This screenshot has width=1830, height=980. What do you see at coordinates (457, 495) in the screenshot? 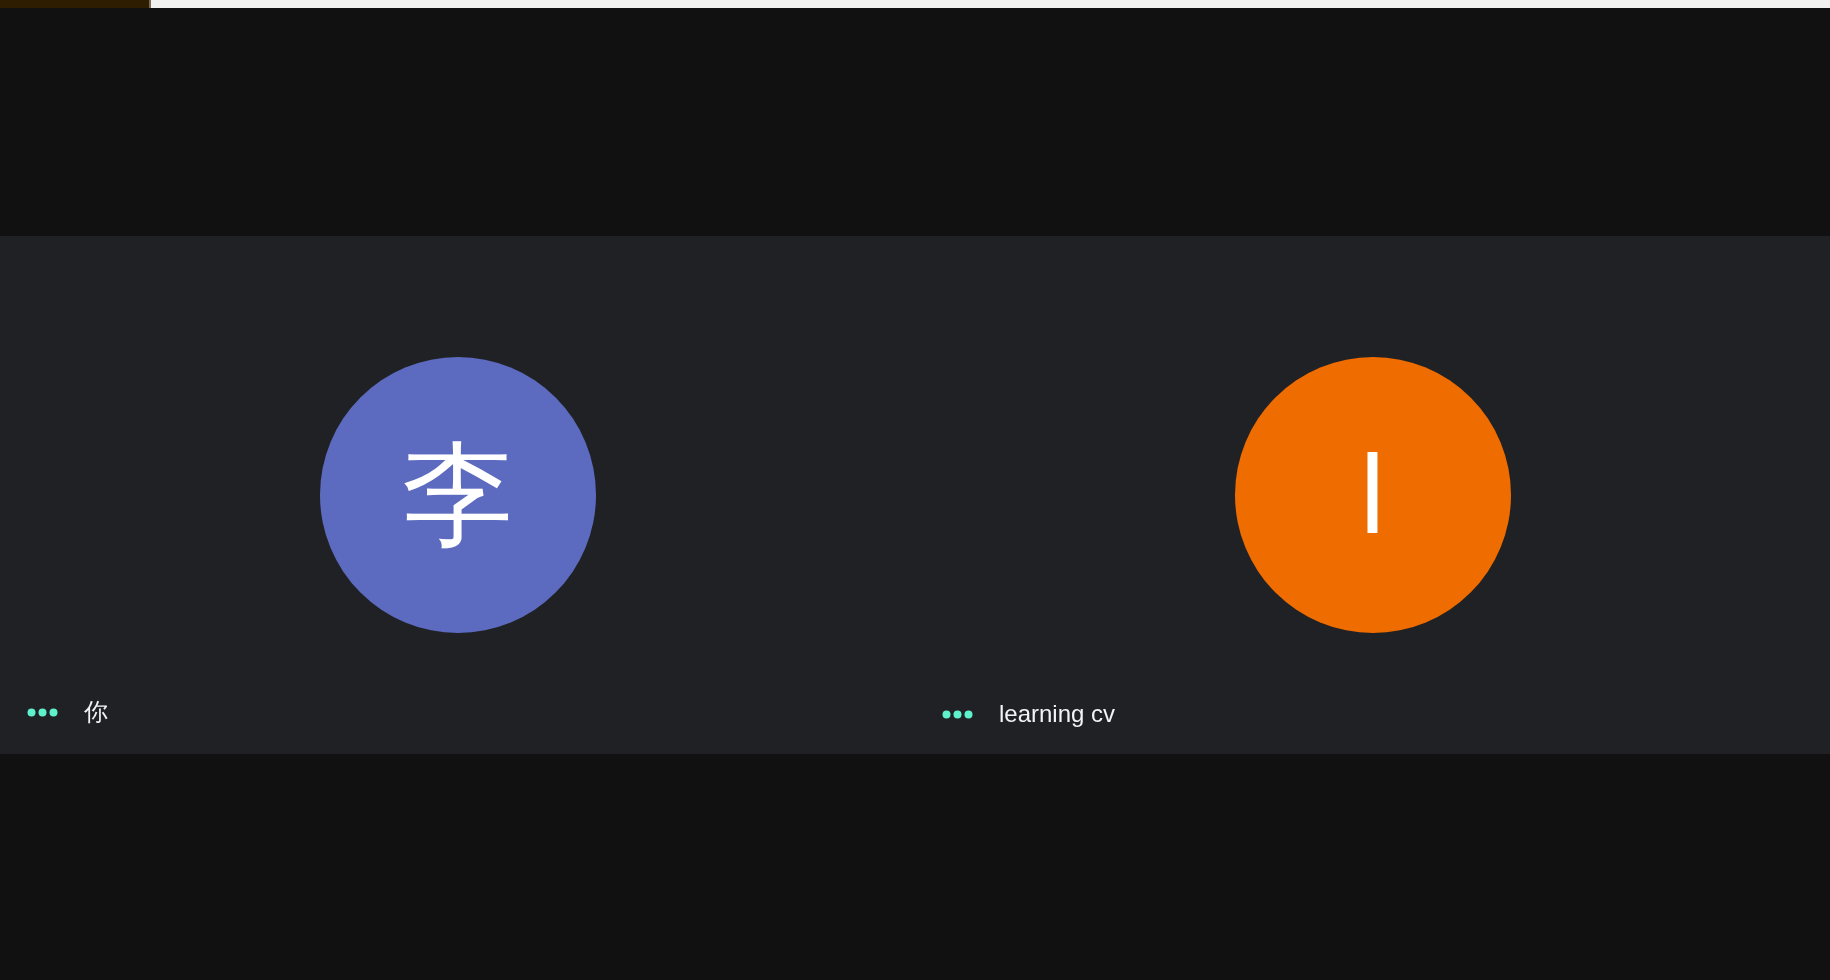
I see `avatar-circle: 李` at bounding box center [457, 495].